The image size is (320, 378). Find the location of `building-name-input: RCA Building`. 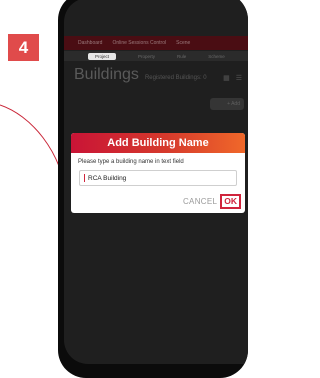

building-name-input: RCA Building is located at coordinates (158, 178).